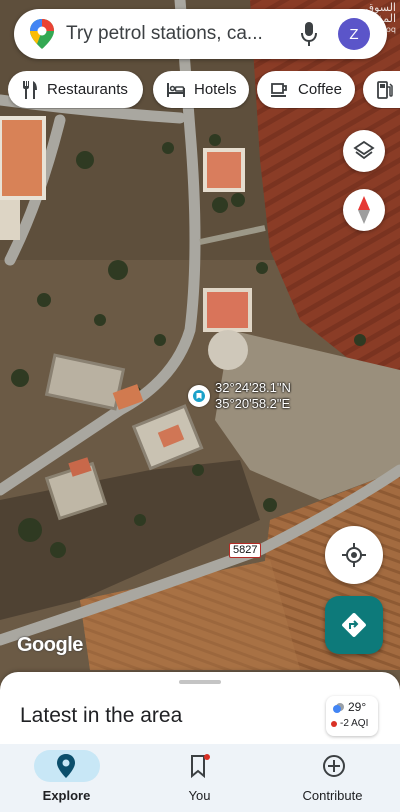 The width and height of the screenshot is (400, 812). What do you see at coordinates (87, 89) in the screenshot?
I see `chip-label: Restaurants` at bounding box center [87, 89].